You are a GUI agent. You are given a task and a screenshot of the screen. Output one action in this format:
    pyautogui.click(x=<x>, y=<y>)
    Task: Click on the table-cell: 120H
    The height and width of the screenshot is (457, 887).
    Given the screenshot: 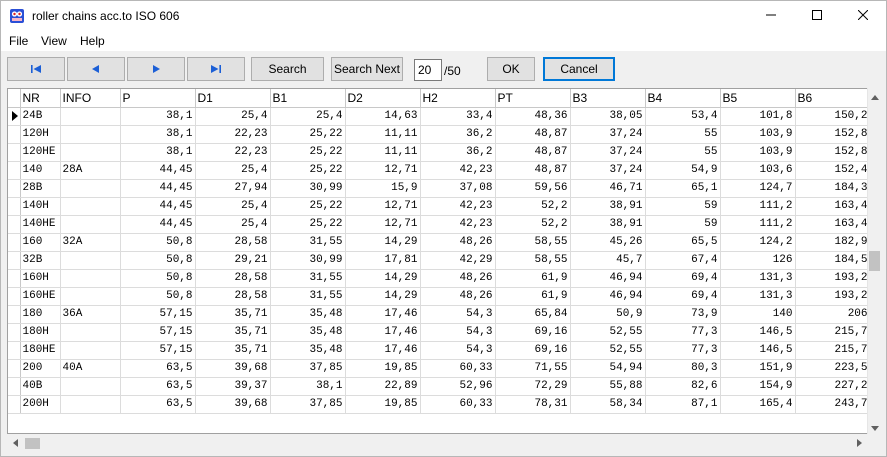 What is the action you would take?
    pyautogui.click(x=40, y=134)
    